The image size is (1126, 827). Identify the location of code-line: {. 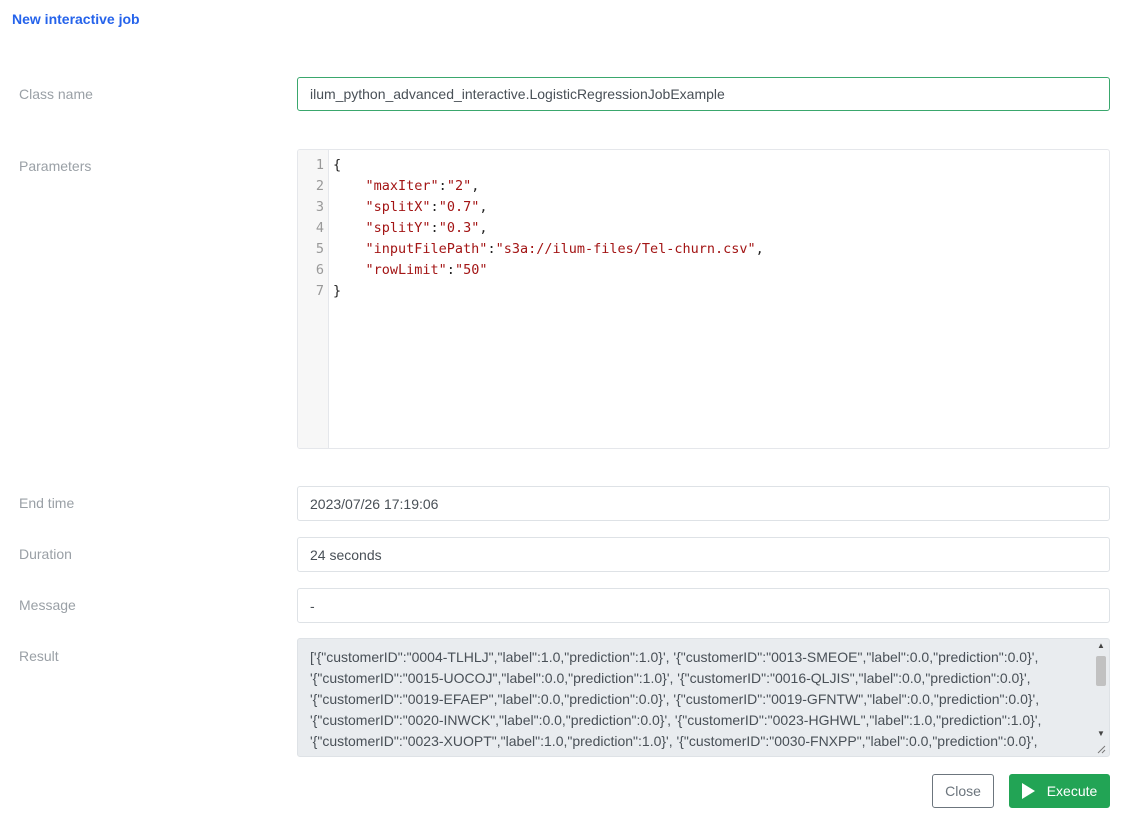
(337, 165).